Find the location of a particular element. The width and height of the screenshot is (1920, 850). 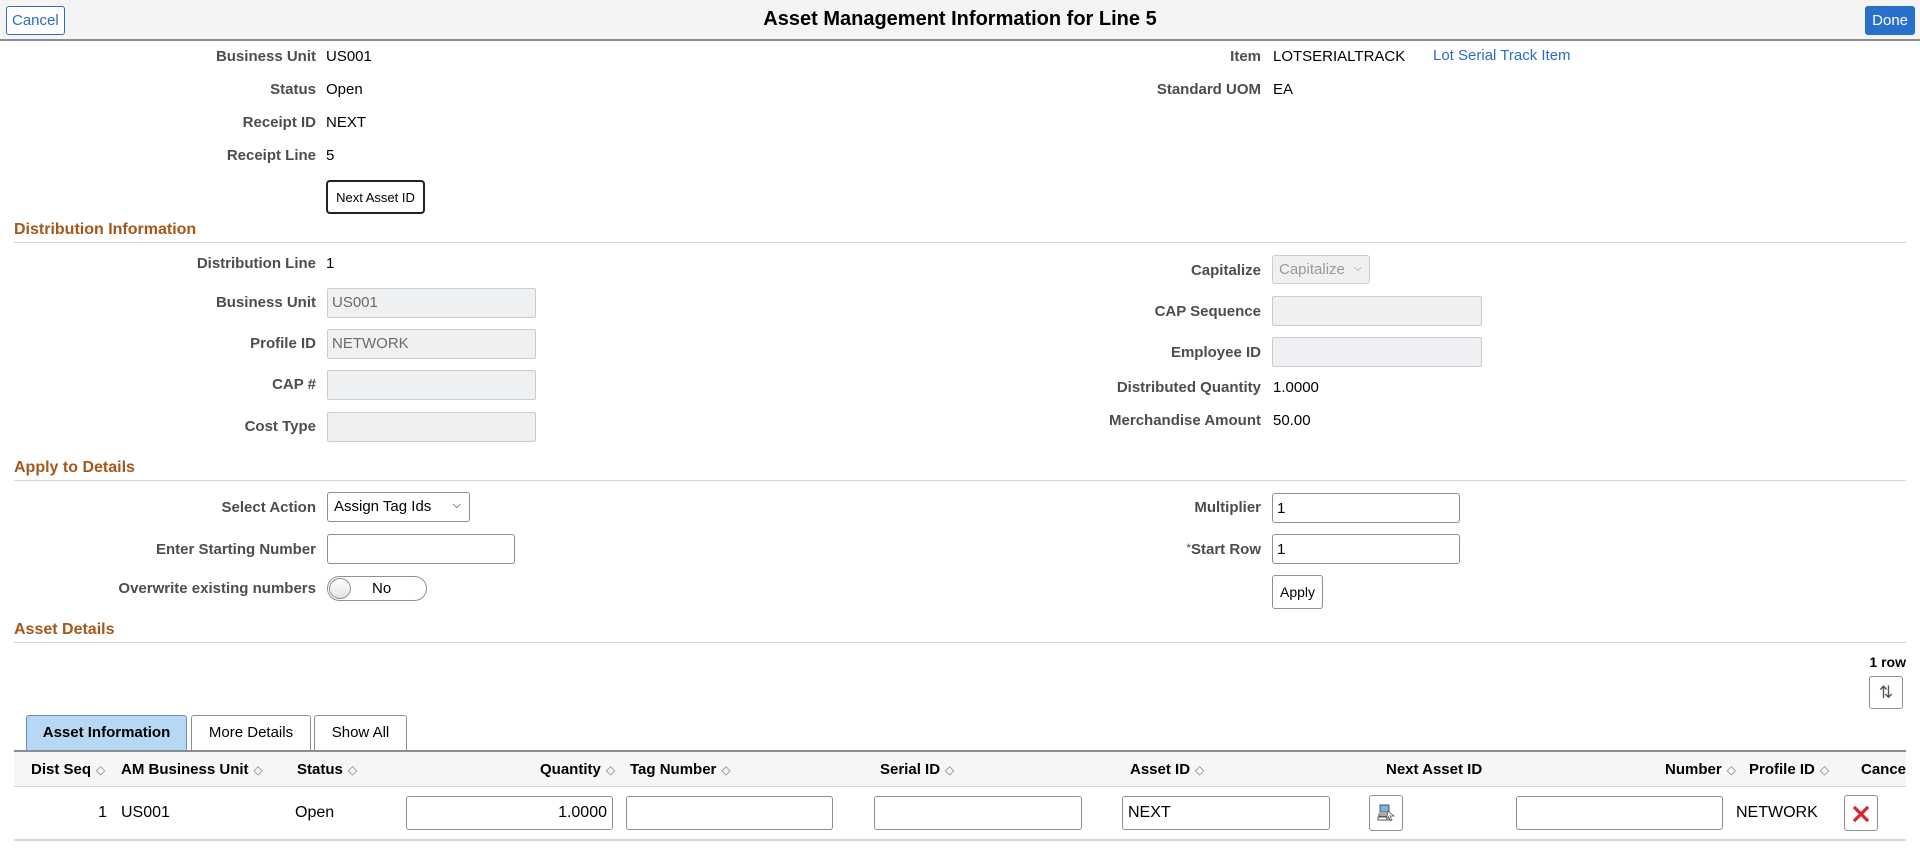

standard-uom-value: EA is located at coordinates (1283, 89).